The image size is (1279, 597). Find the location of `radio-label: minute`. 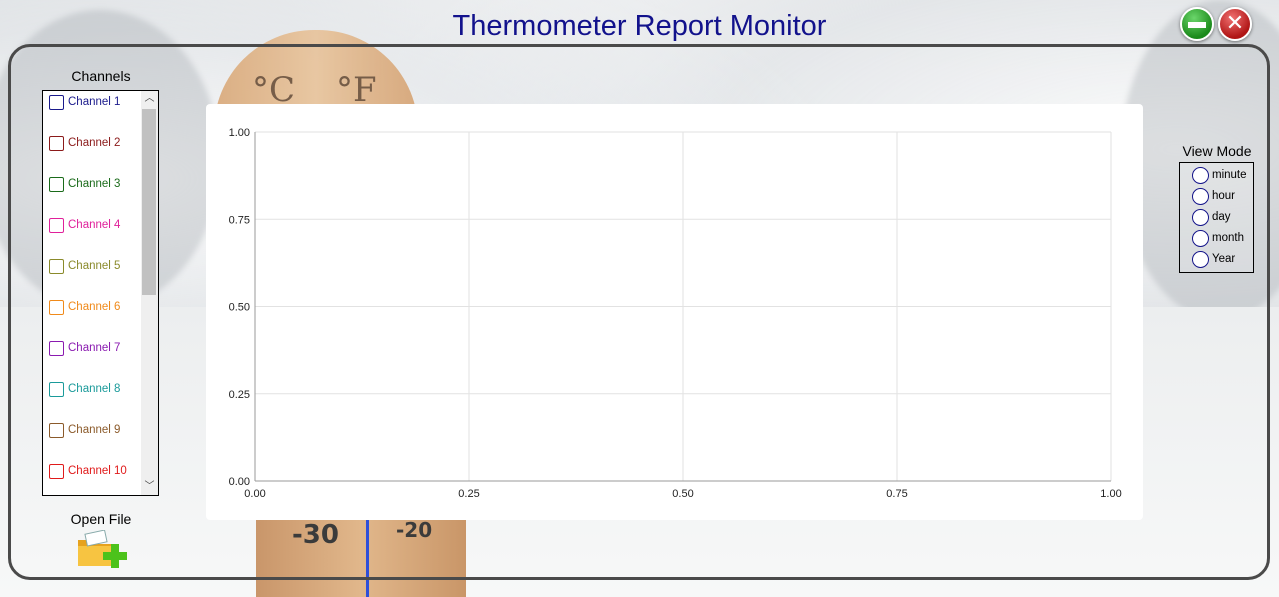

radio-label: minute is located at coordinates (1229, 175).